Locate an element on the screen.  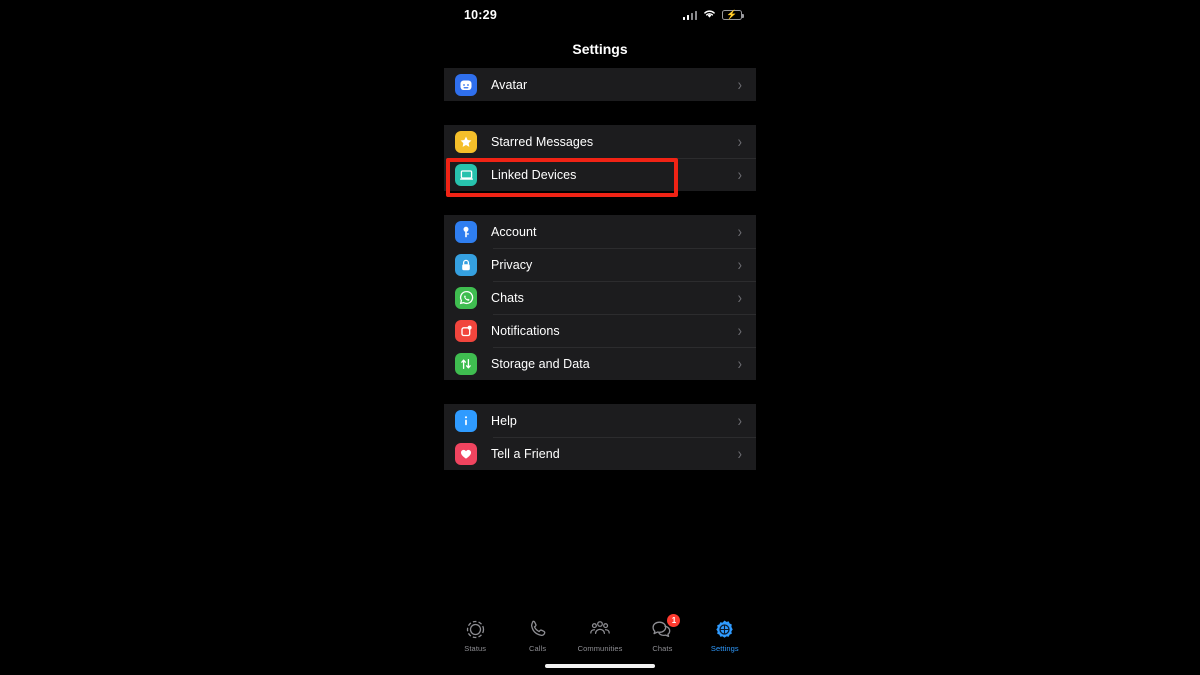
settings-row-avatar: Avatar › is located at coordinates (600, 84).